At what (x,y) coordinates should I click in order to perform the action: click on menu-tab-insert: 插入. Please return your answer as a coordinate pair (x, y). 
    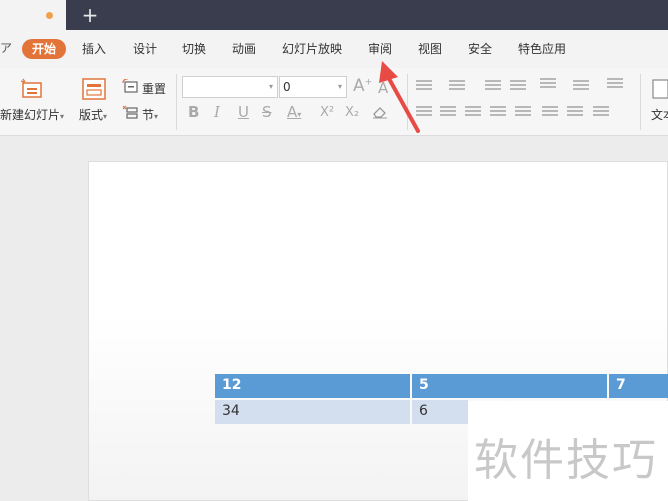
    Looking at the image, I should click on (94, 49).